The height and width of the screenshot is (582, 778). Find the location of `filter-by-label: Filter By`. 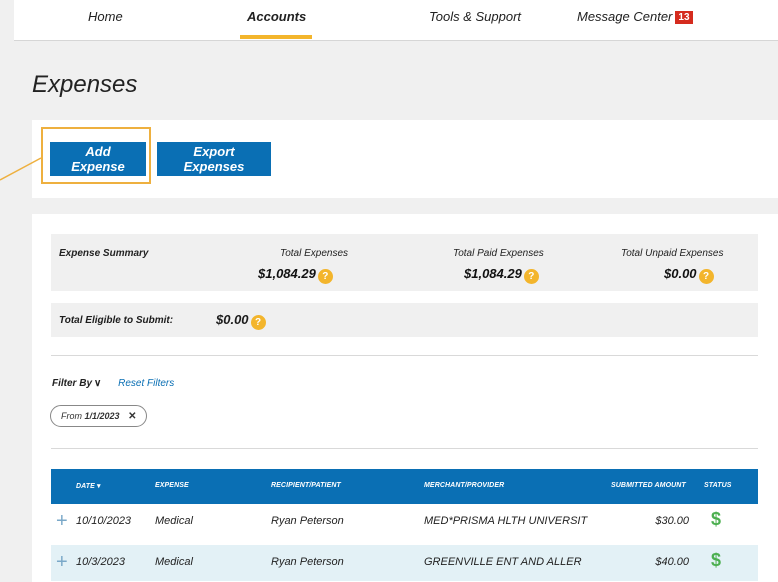

filter-by-label: Filter By is located at coordinates (72, 383).